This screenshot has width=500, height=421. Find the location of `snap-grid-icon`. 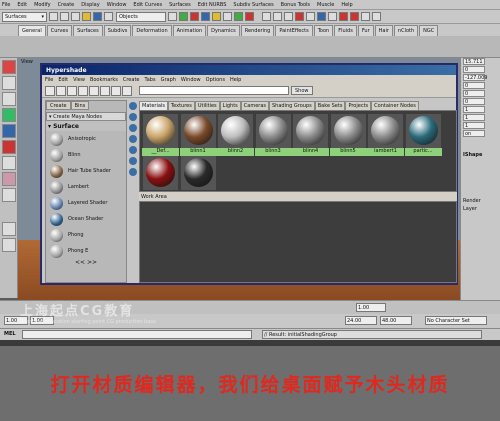

snap-grid-icon is located at coordinates (266, 16).